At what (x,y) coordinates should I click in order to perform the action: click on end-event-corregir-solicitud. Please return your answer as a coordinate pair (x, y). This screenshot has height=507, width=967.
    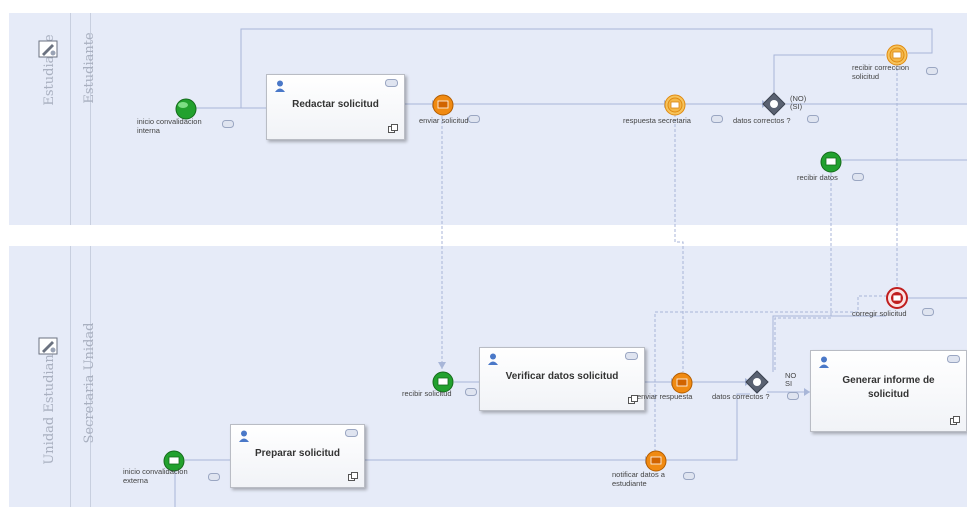
    Looking at the image, I should click on (897, 298).